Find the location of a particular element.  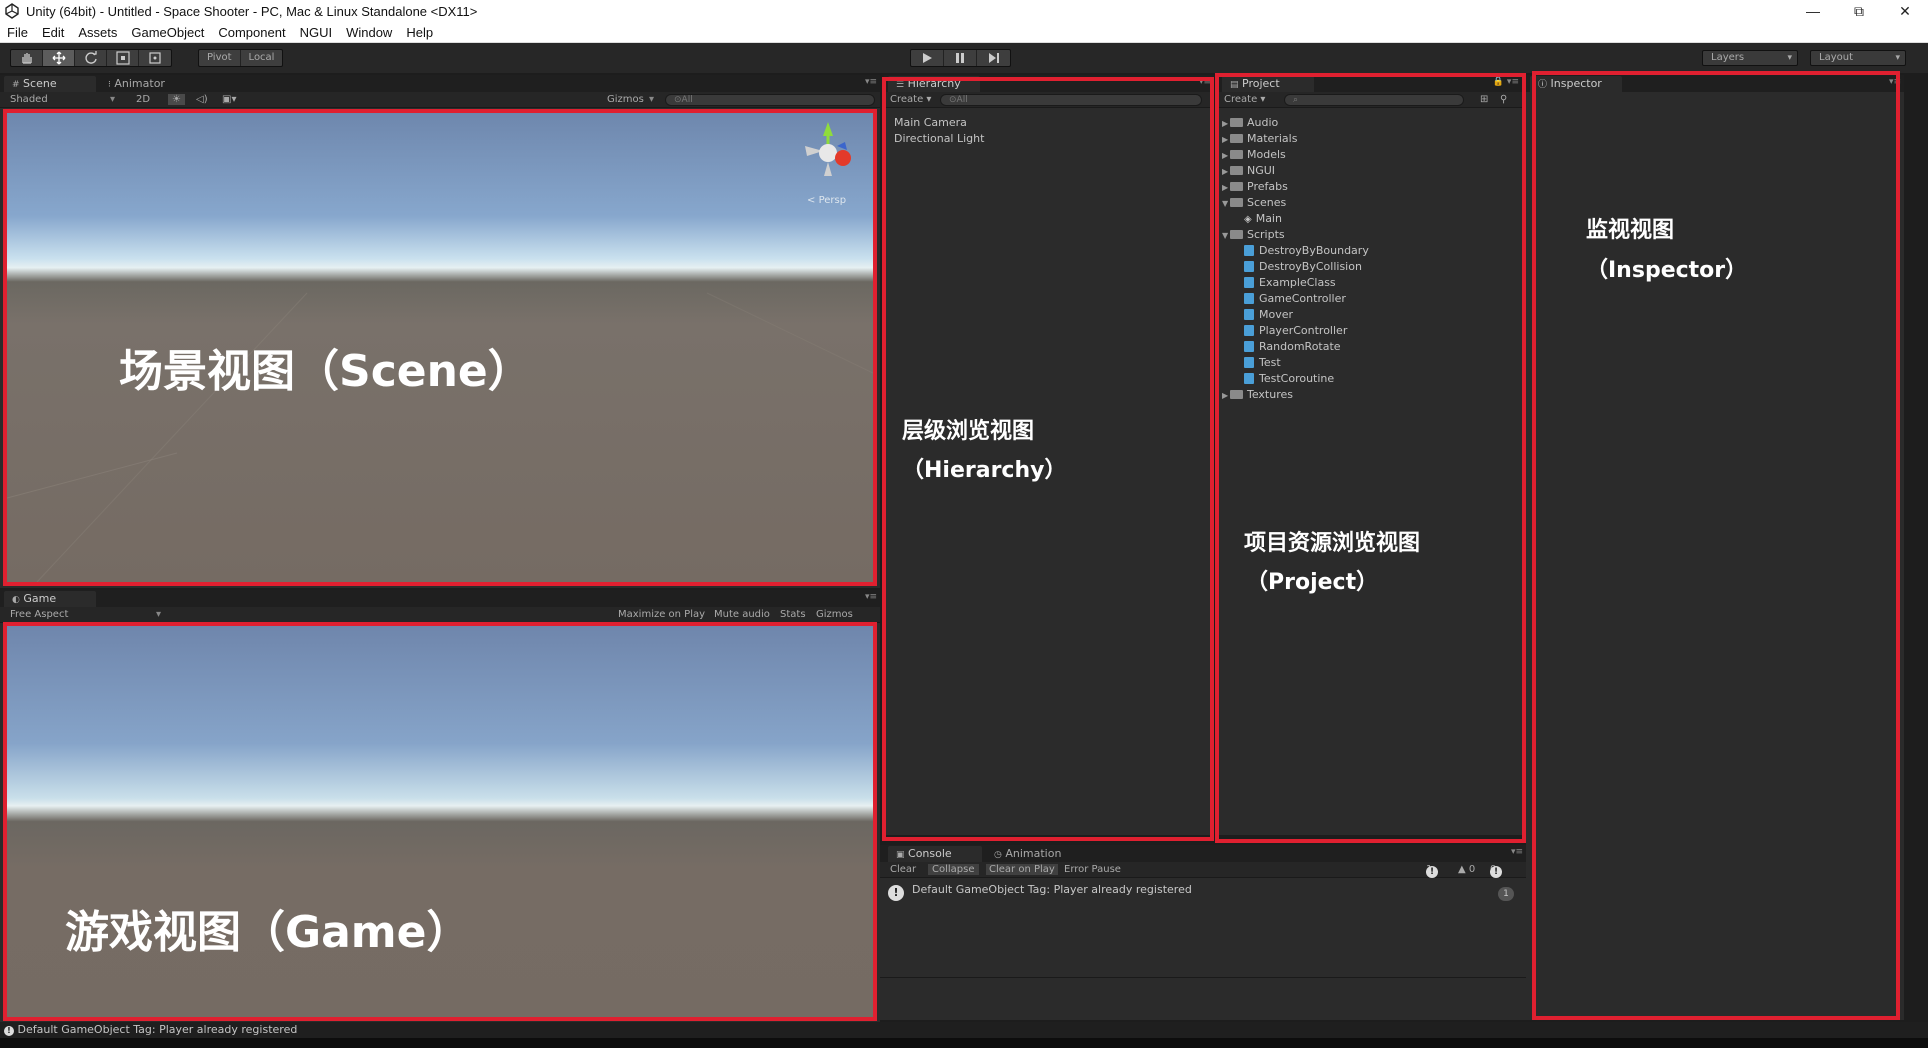

tab-console: ▣ Console is located at coordinates (935, 854).